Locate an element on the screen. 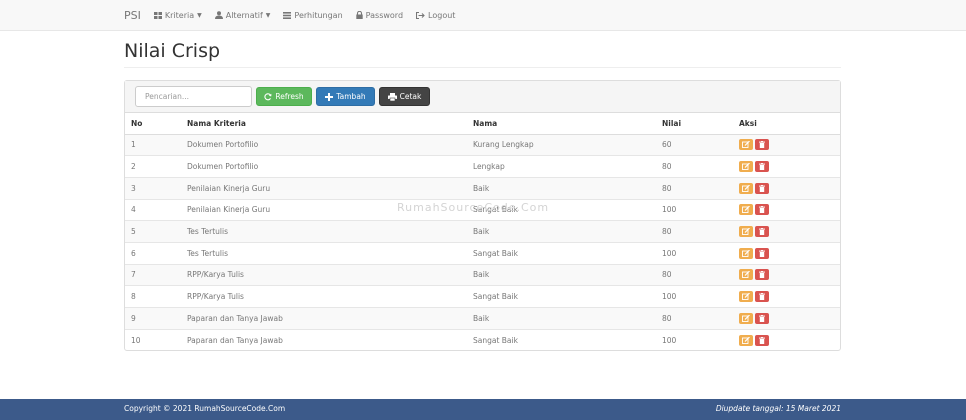  cell-nama-kriteria: Tes Tertulis is located at coordinates (324, 231).